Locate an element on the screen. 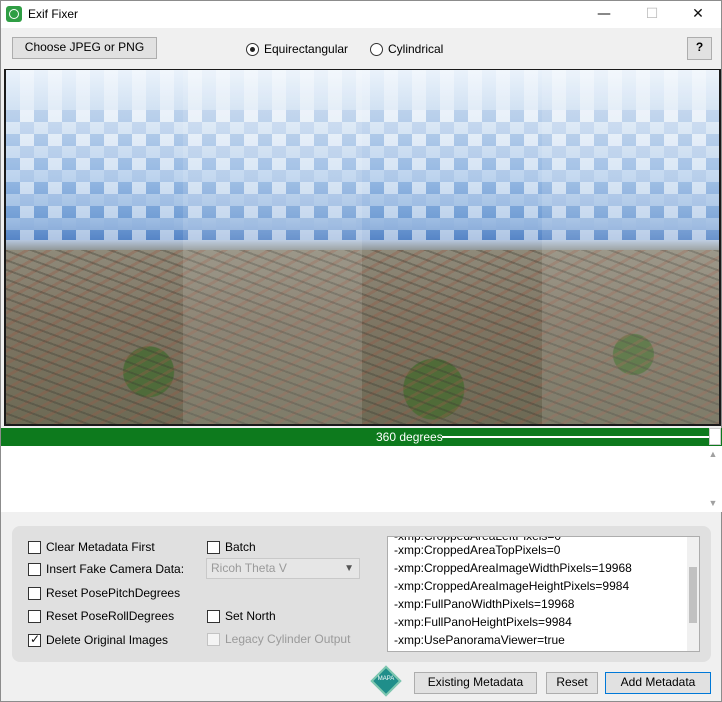 The image size is (722, 702). reset-button: Reset is located at coordinates (572, 683).